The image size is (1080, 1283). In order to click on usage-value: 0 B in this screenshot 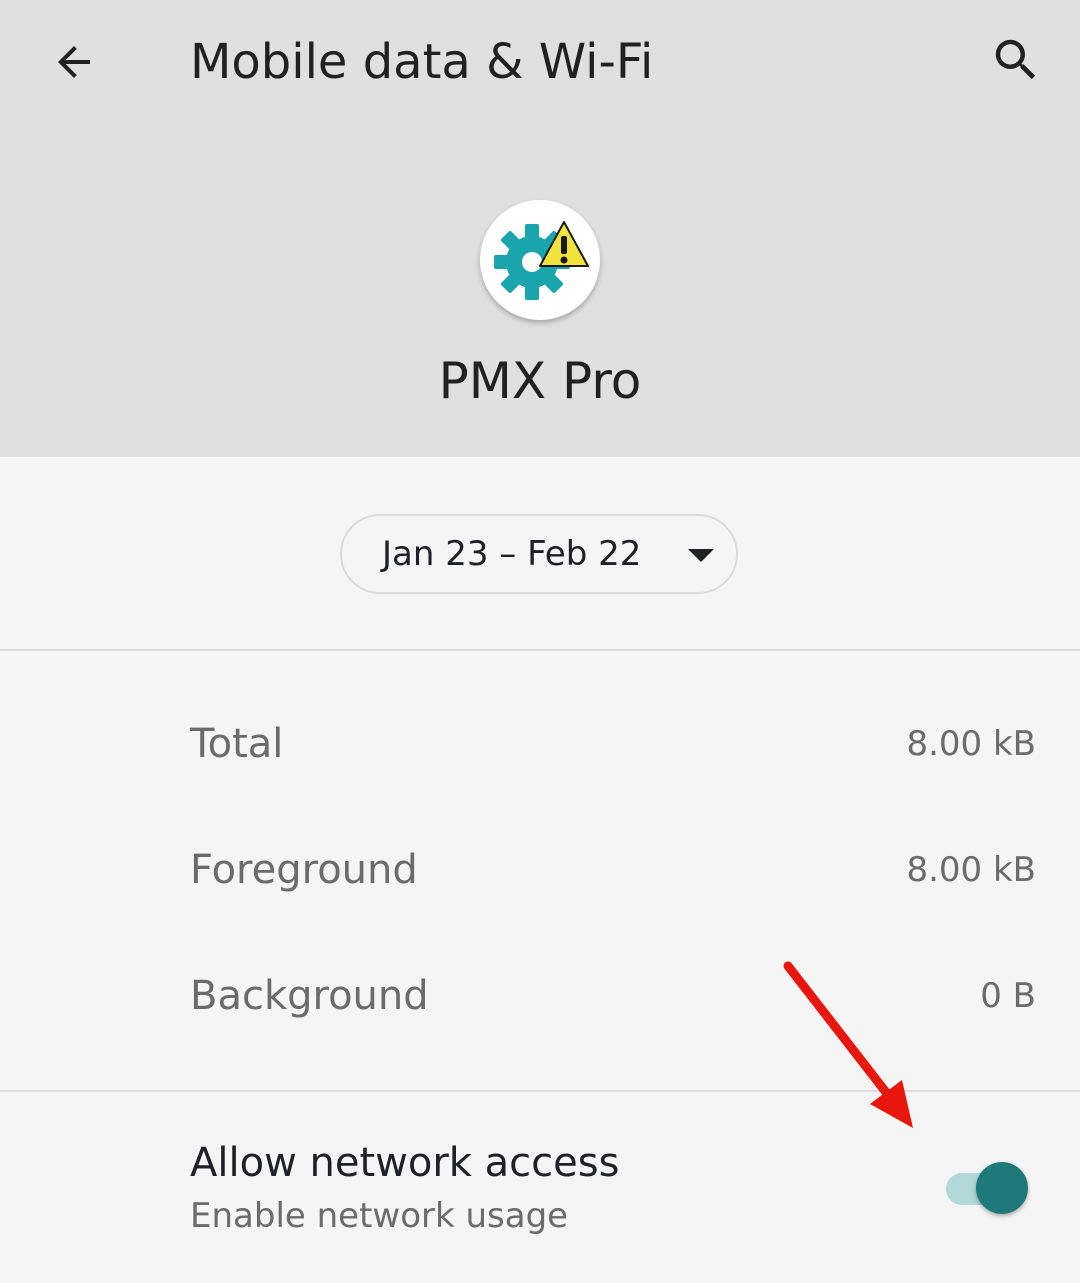, I will do `click(1008, 996)`.